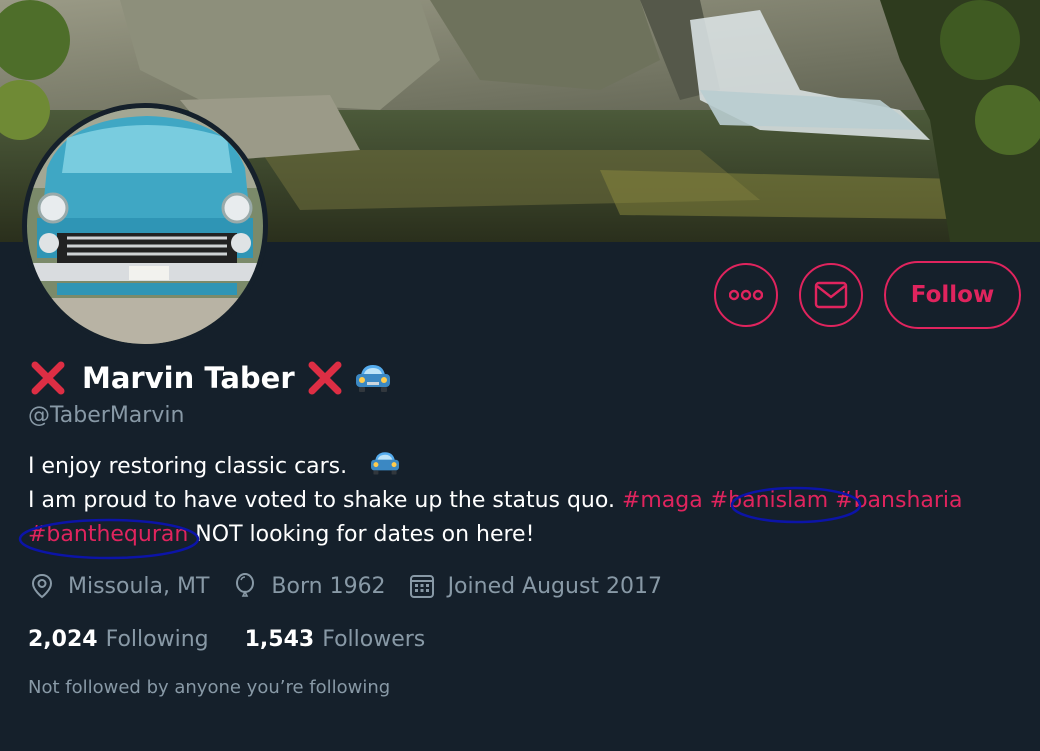 The height and width of the screenshot is (751, 1040). What do you see at coordinates (188, 378) in the screenshot?
I see `display-name: Marvin Taber` at bounding box center [188, 378].